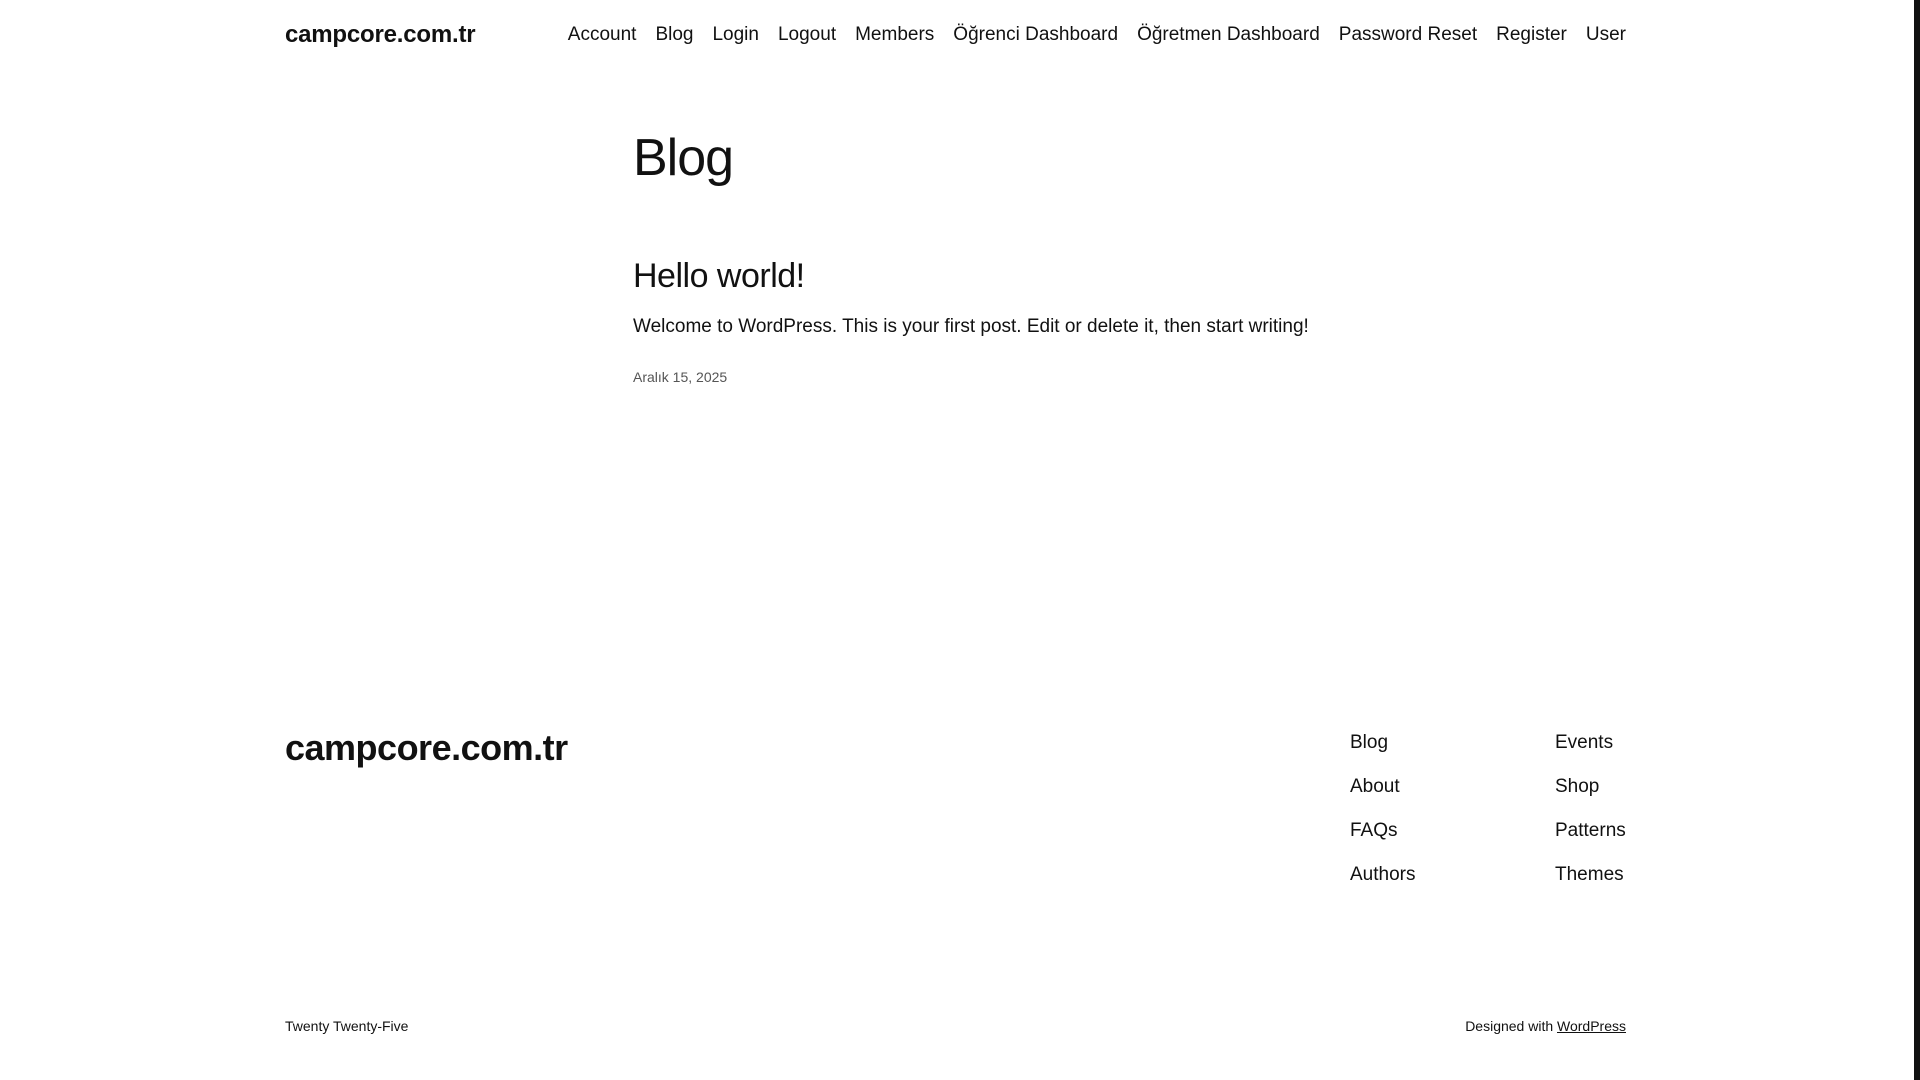 The height and width of the screenshot is (1080, 1920). Describe the element at coordinates (1382, 875) in the screenshot. I see `footer-link-authors: Authors` at that location.